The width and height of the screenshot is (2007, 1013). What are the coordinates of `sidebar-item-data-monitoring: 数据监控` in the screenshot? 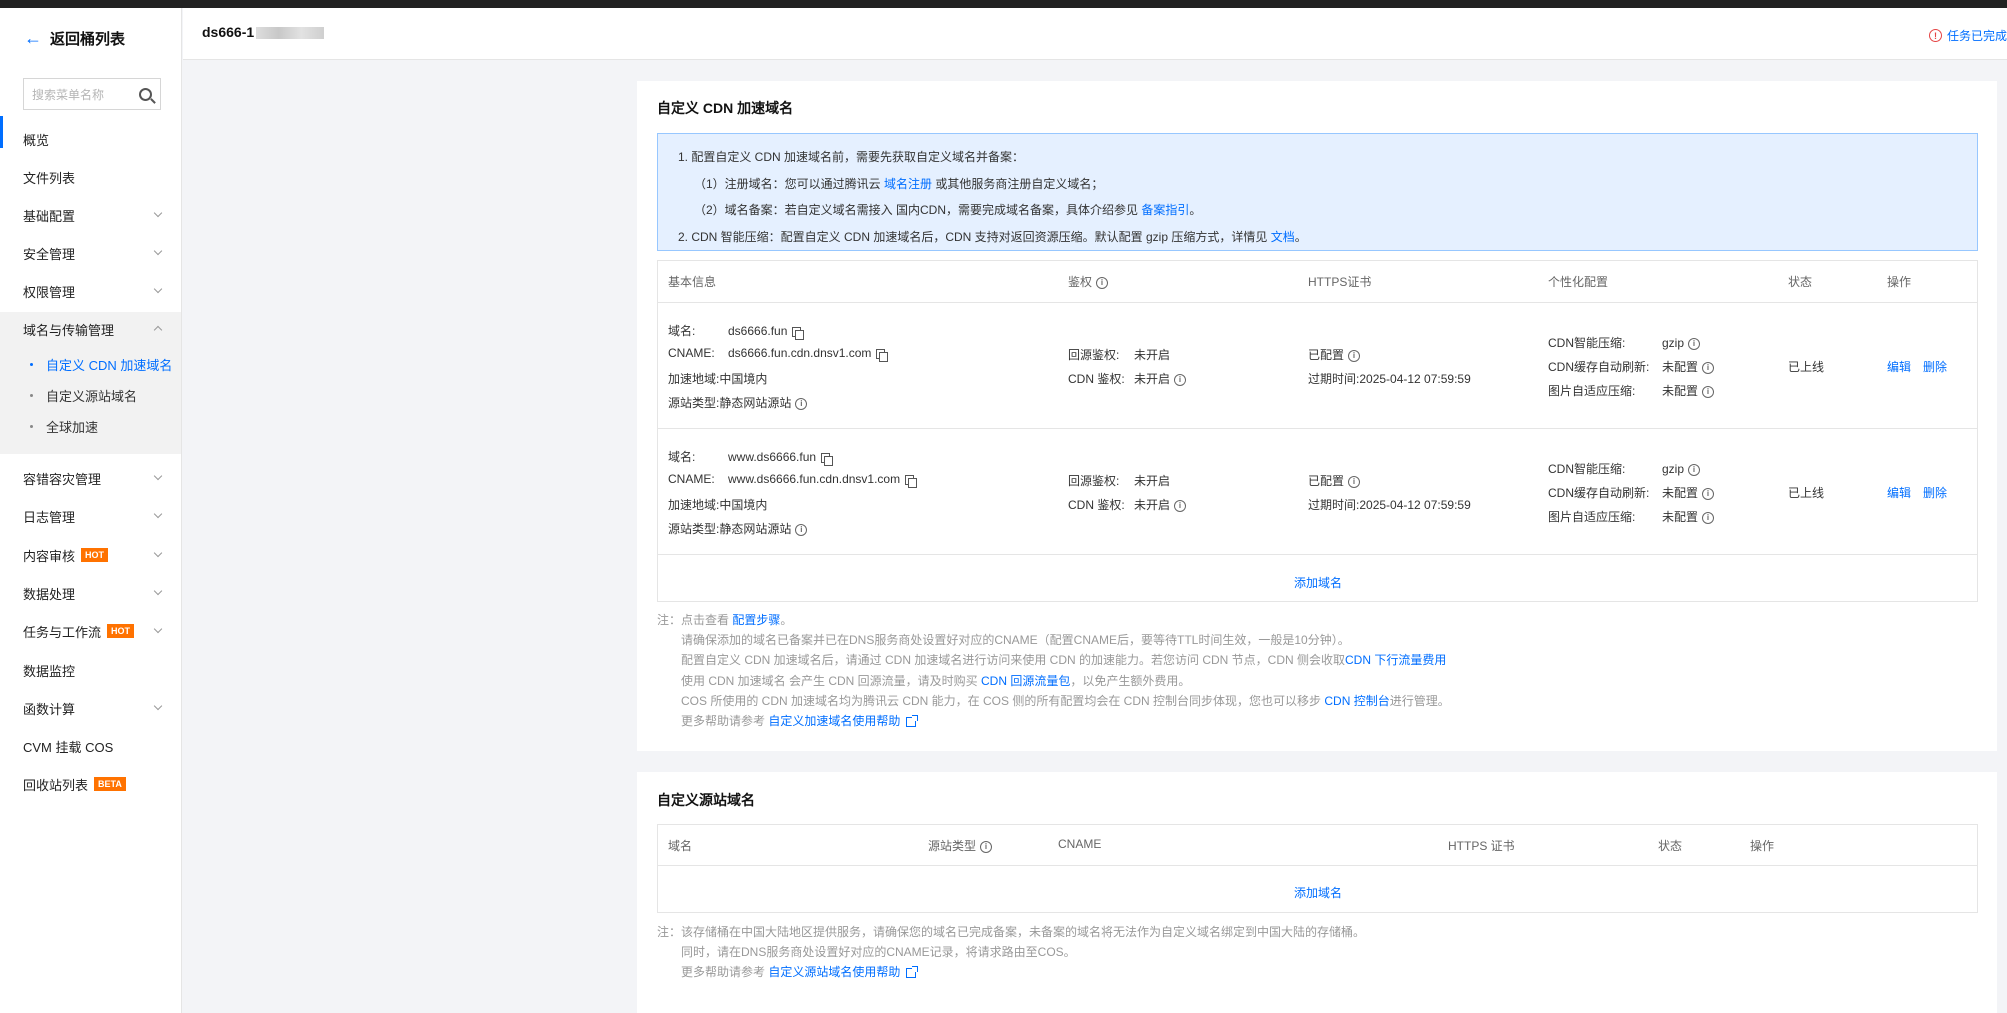 It's located at (90, 670).